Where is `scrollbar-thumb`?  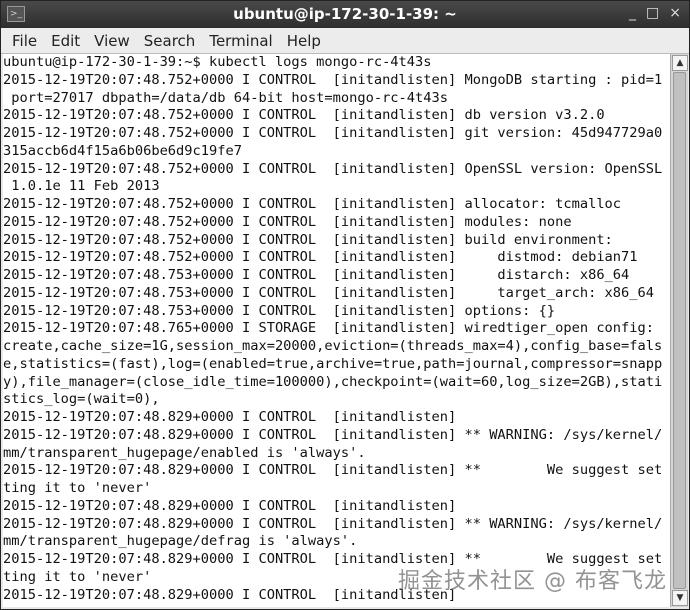 scrollbar-thumb is located at coordinates (679, 330).